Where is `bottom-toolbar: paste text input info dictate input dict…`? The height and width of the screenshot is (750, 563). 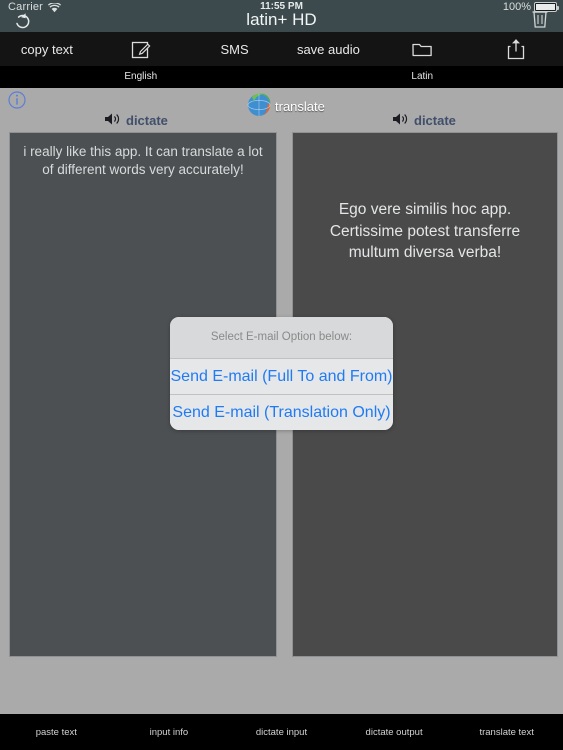 bottom-toolbar: paste text input info dictate input dict… is located at coordinates (281, 732).